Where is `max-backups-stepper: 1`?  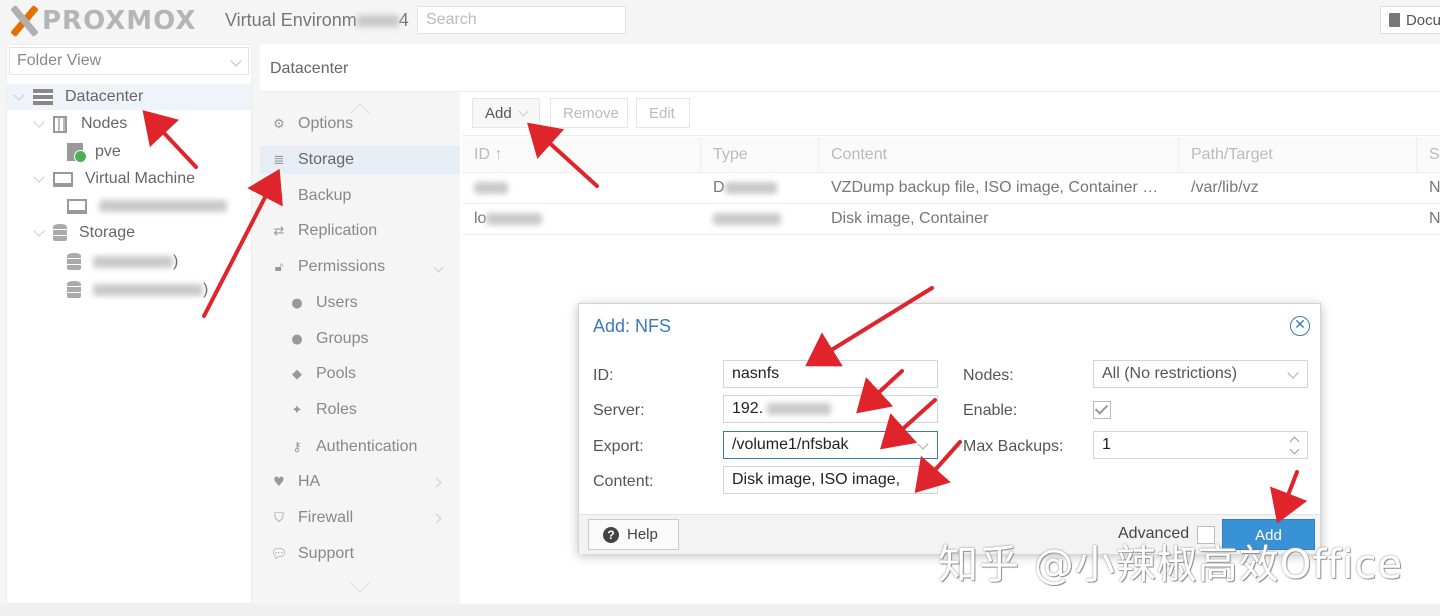
max-backups-stepper: 1 is located at coordinates (1200, 445).